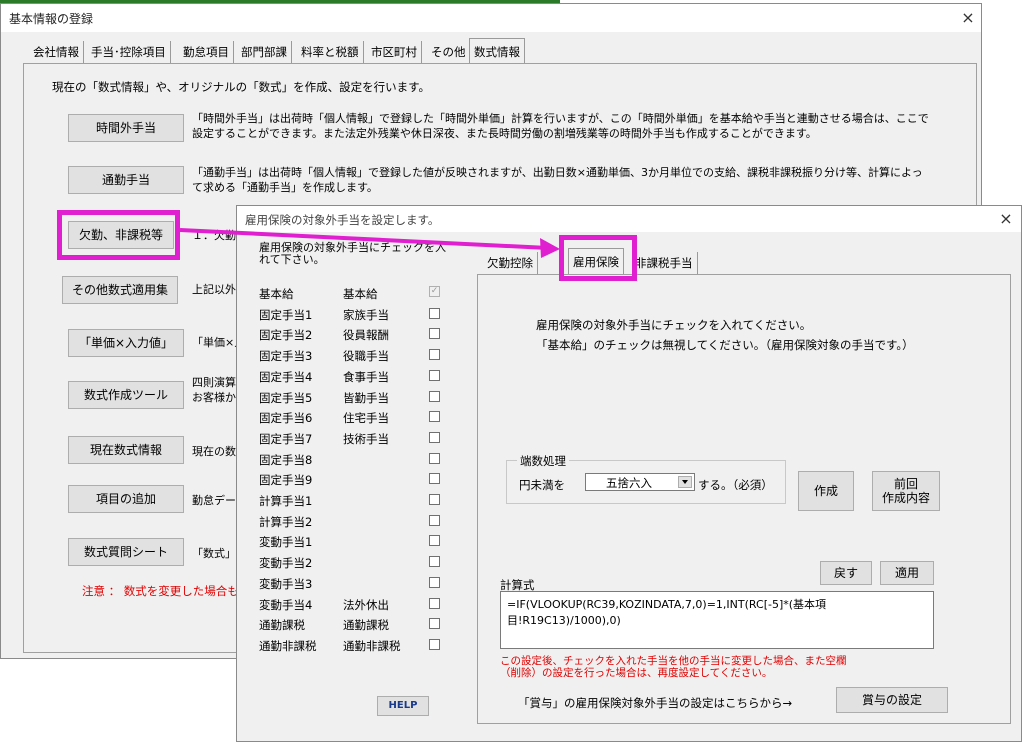  I want to click on item-row: 固定手当9, so click(364, 480).